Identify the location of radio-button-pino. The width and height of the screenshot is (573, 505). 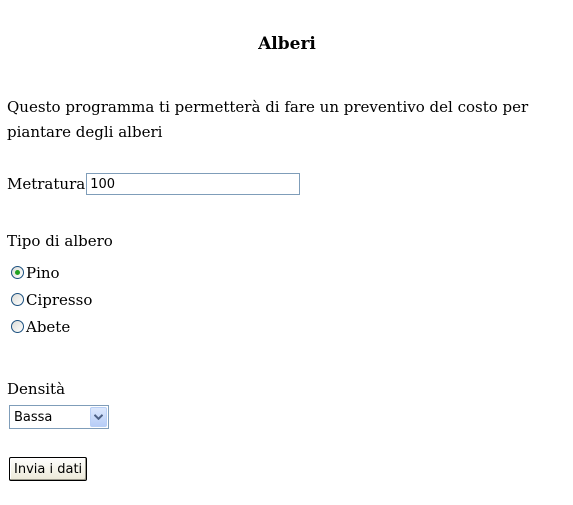
(17, 272).